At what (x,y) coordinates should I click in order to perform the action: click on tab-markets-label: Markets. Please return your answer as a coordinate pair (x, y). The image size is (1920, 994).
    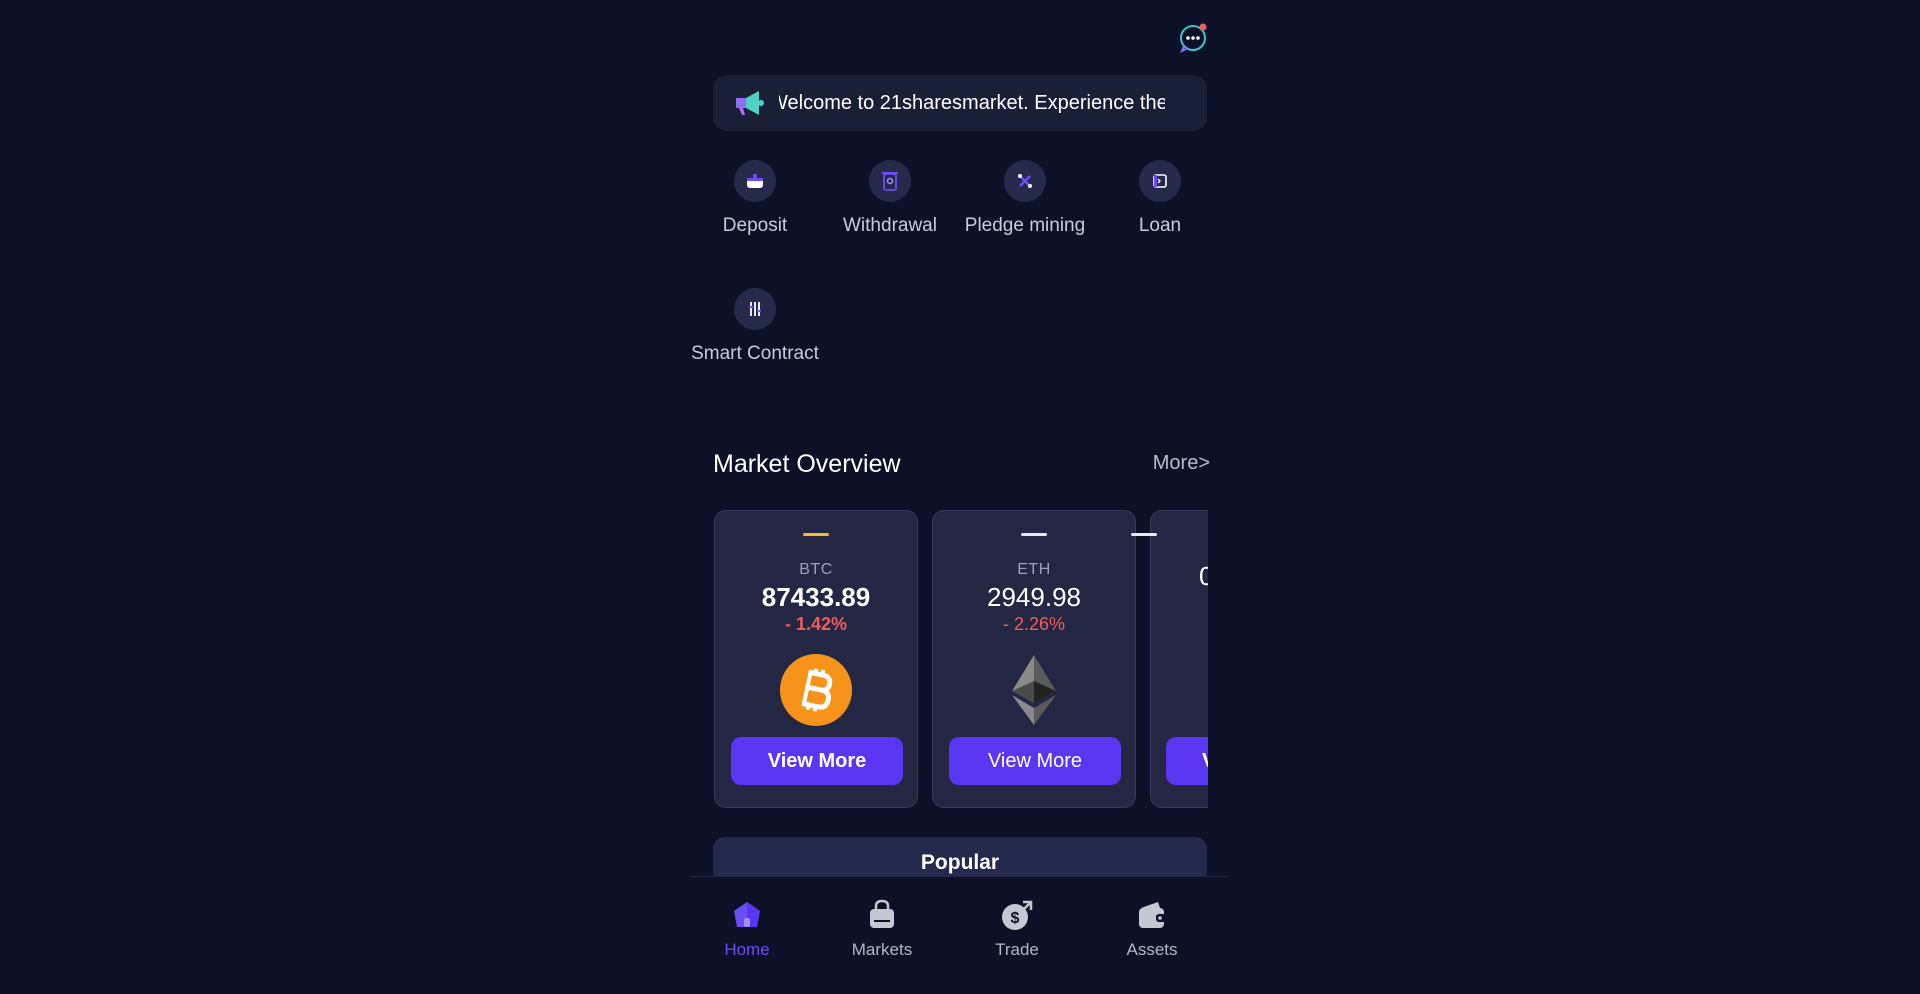
    Looking at the image, I should click on (882, 949).